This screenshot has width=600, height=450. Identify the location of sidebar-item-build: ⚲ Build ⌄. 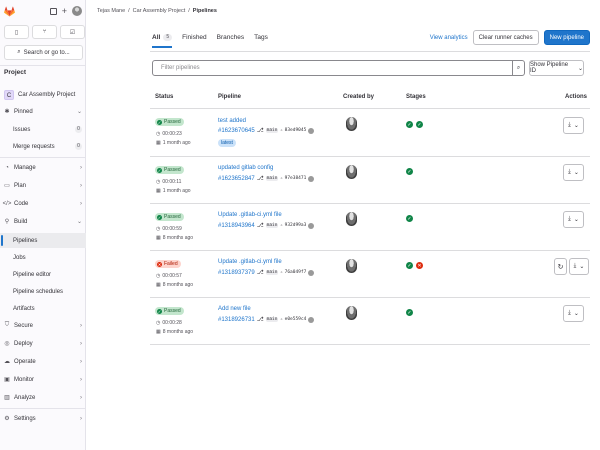
(43, 221).